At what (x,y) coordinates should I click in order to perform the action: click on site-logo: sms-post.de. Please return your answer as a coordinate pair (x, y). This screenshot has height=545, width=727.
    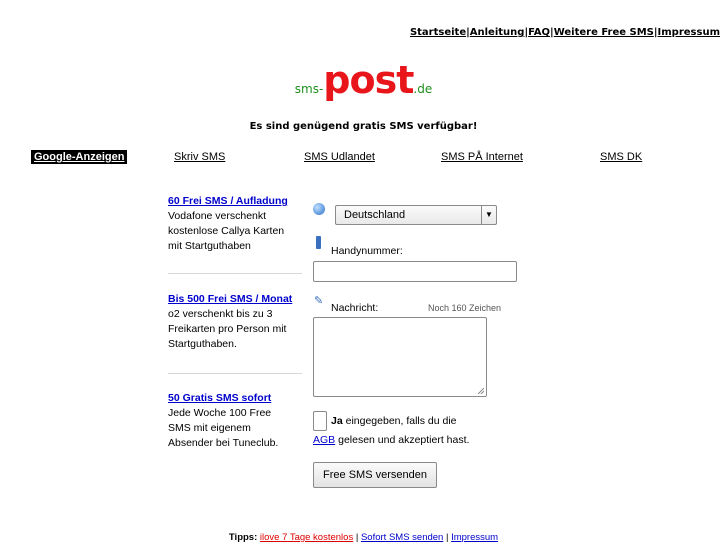
    Looking at the image, I should click on (363, 80).